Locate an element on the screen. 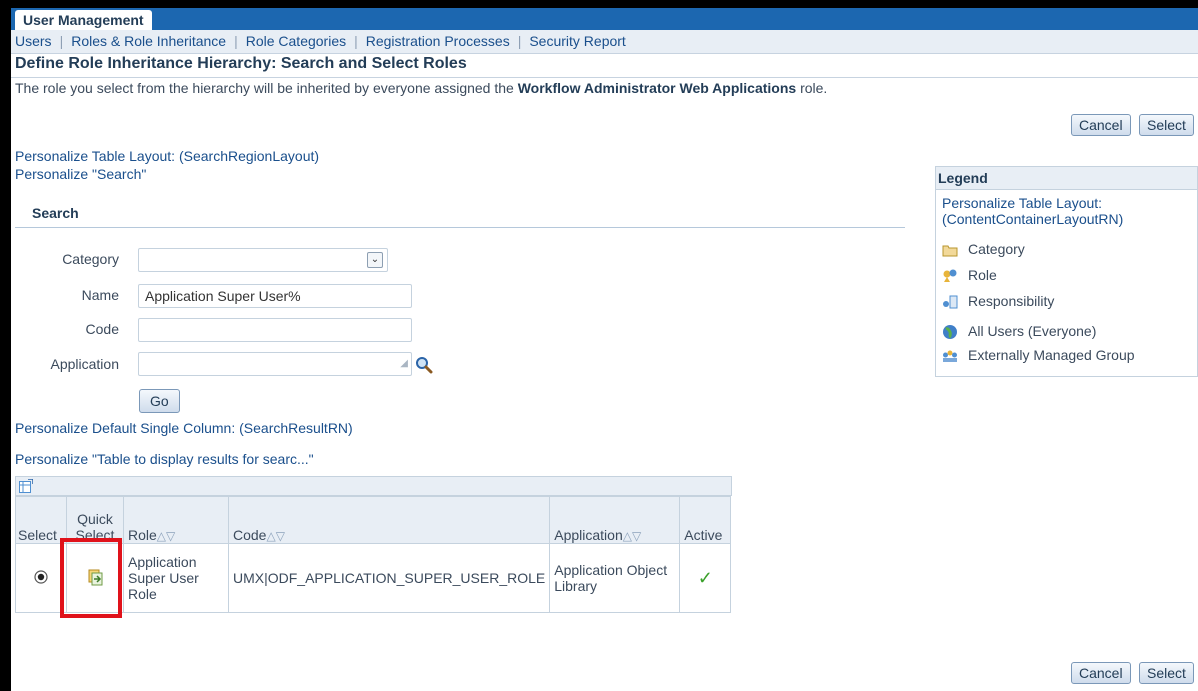 The width and height of the screenshot is (1198, 691). column-application: Application△▽ is located at coordinates (615, 520).